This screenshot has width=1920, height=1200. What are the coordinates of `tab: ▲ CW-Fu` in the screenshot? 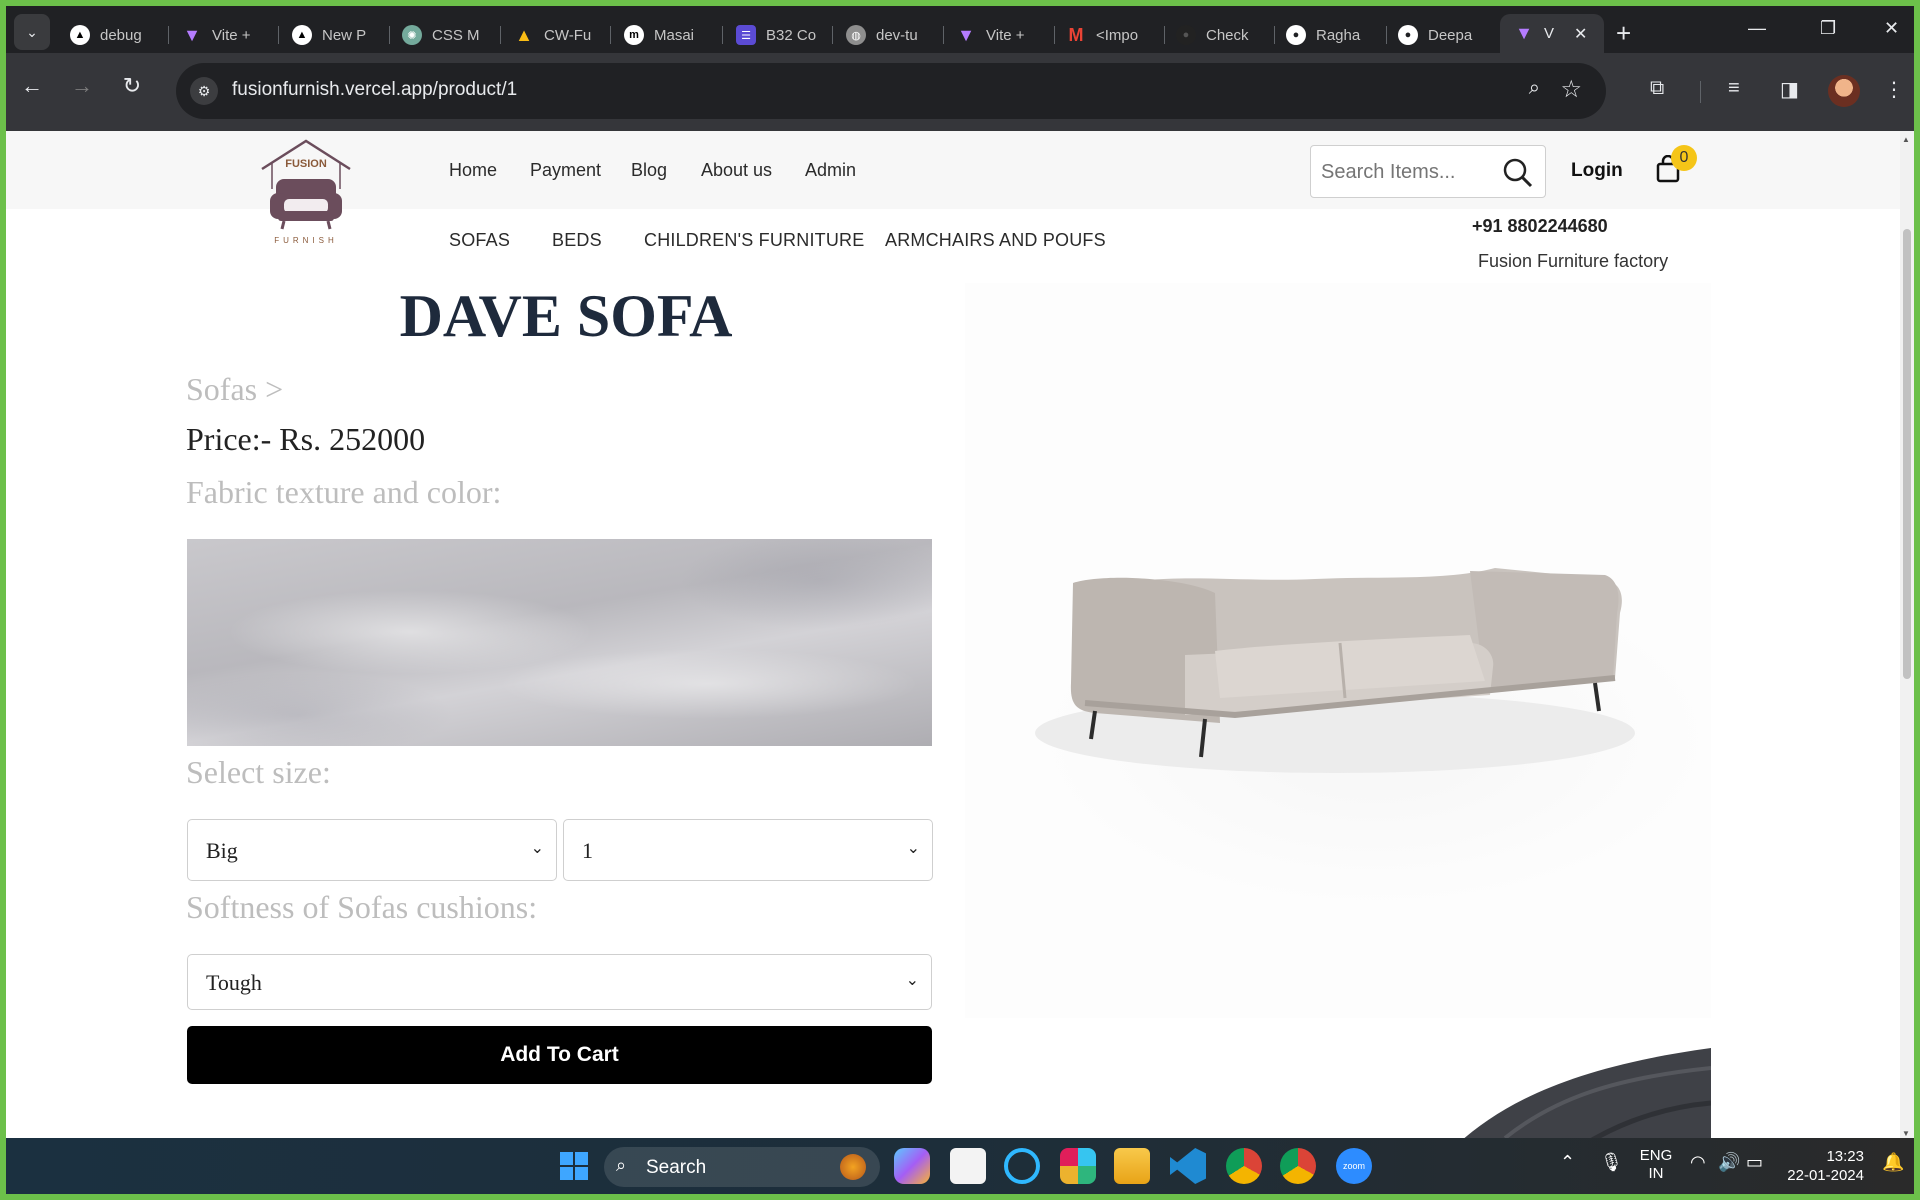 It's located at (556, 35).